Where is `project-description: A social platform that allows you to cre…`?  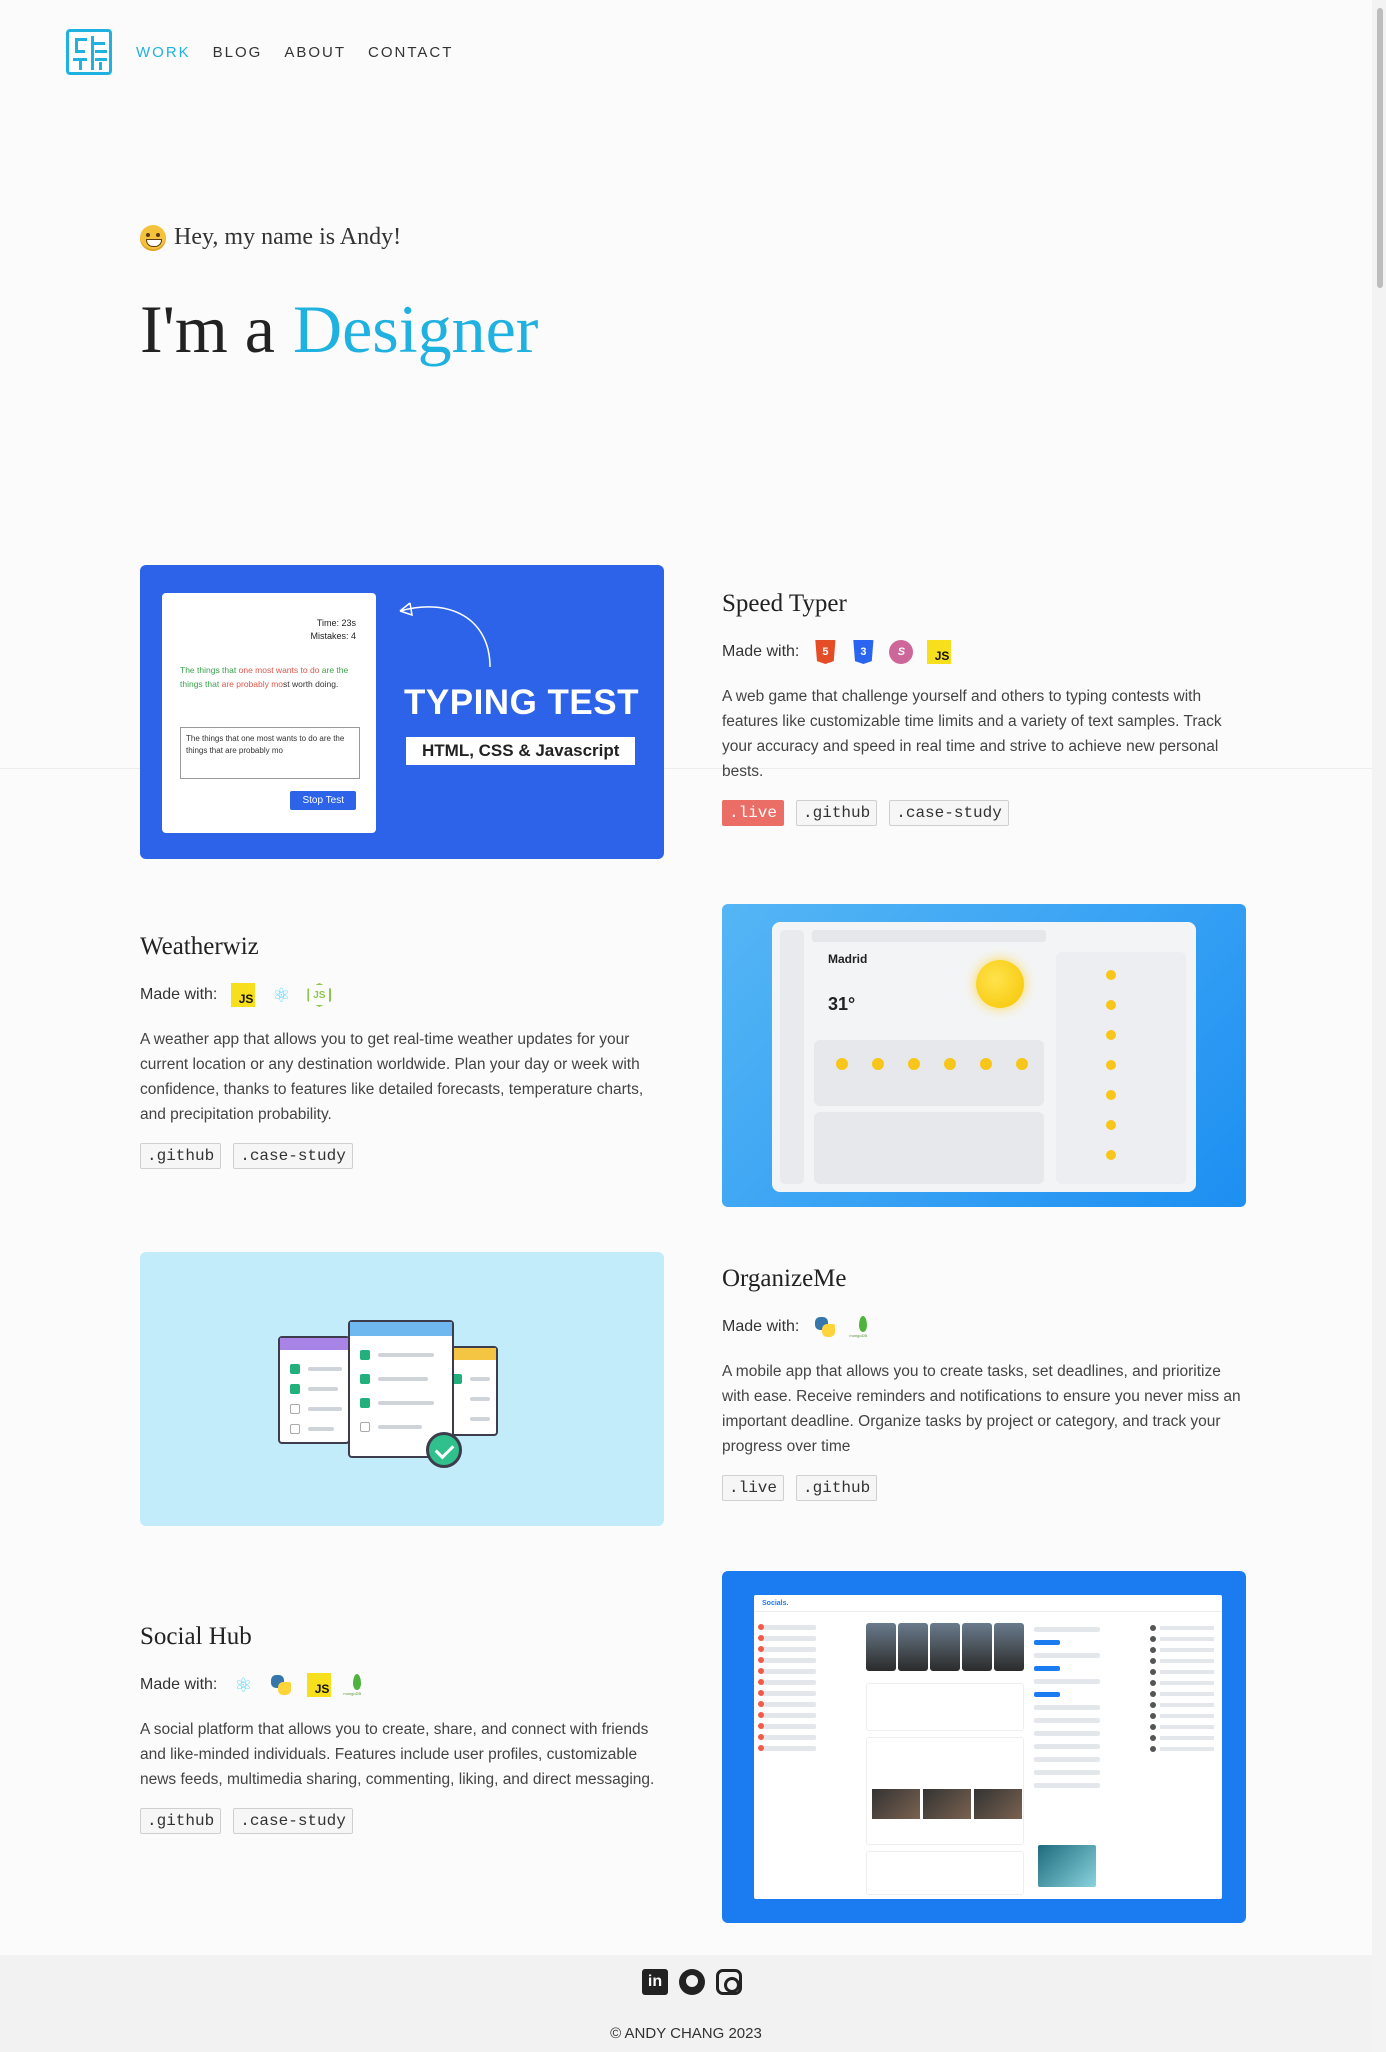 project-description: A social platform that allows you to cre… is located at coordinates (397, 1754).